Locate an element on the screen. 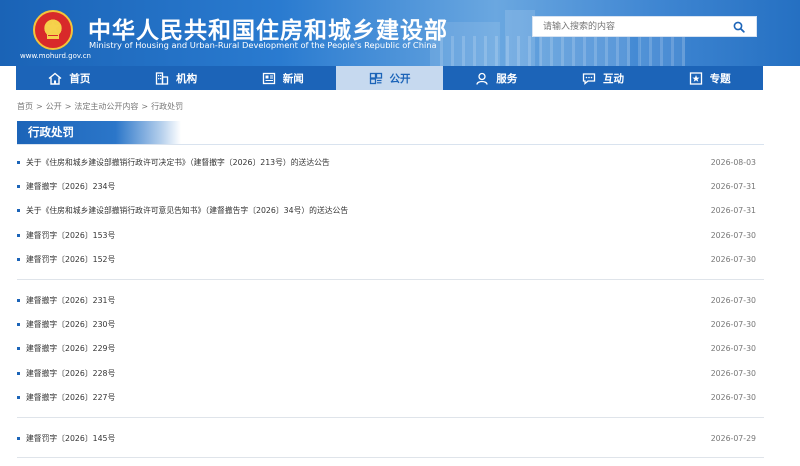 The width and height of the screenshot is (800, 466). list-item-date: 2026-08-03 is located at coordinates (733, 162).